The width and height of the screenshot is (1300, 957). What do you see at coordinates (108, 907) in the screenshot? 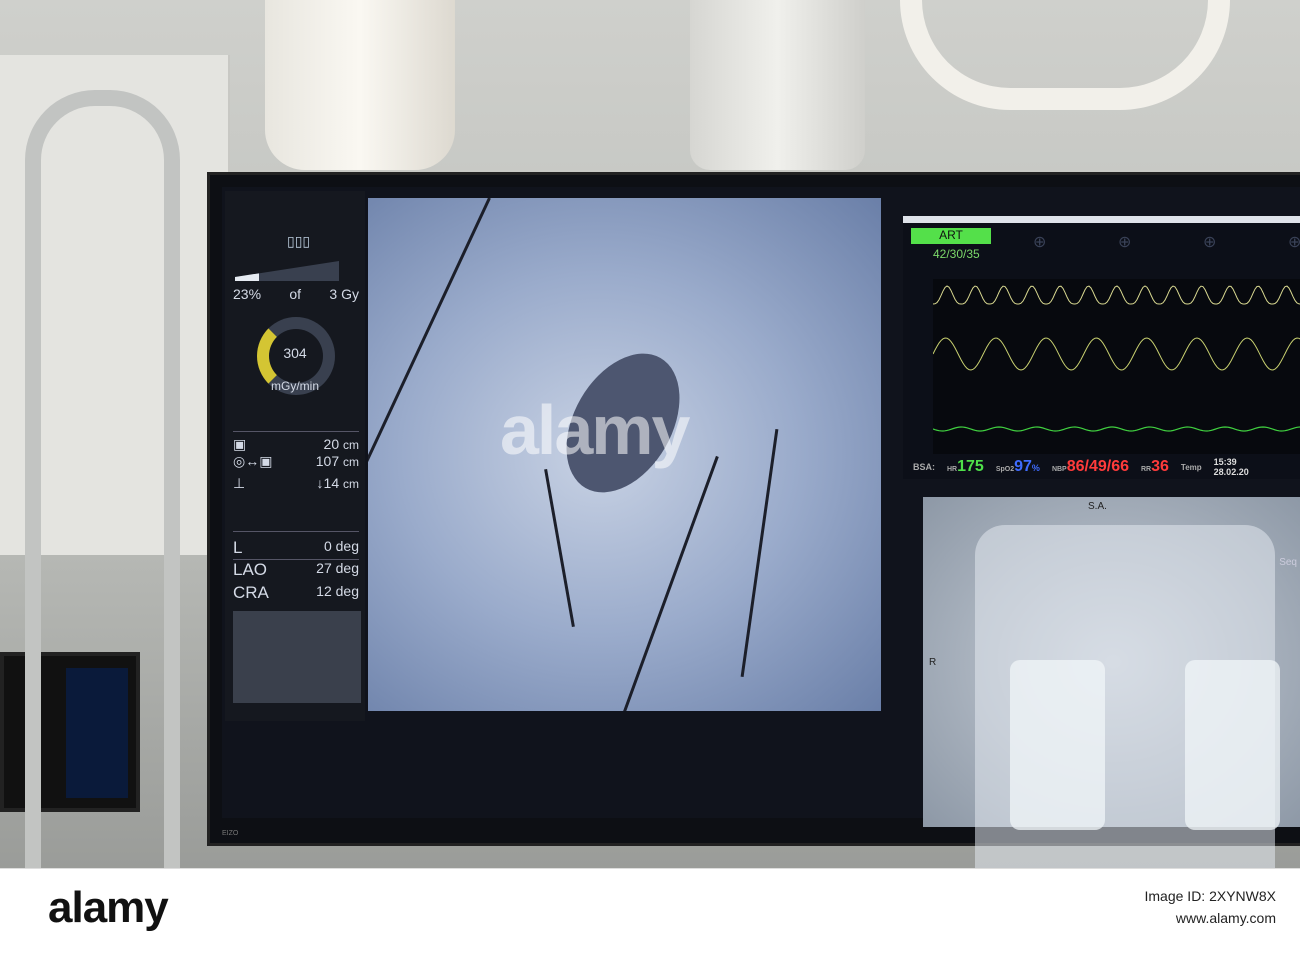
I see `alamy-logo: alamy` at bounding box center [108, 907].